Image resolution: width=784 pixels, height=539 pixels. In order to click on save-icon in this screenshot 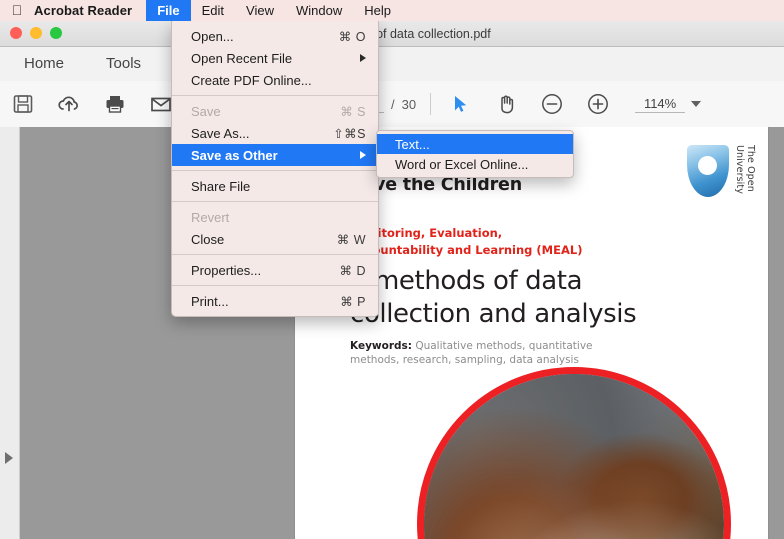, I will do `click(23, 104)`.